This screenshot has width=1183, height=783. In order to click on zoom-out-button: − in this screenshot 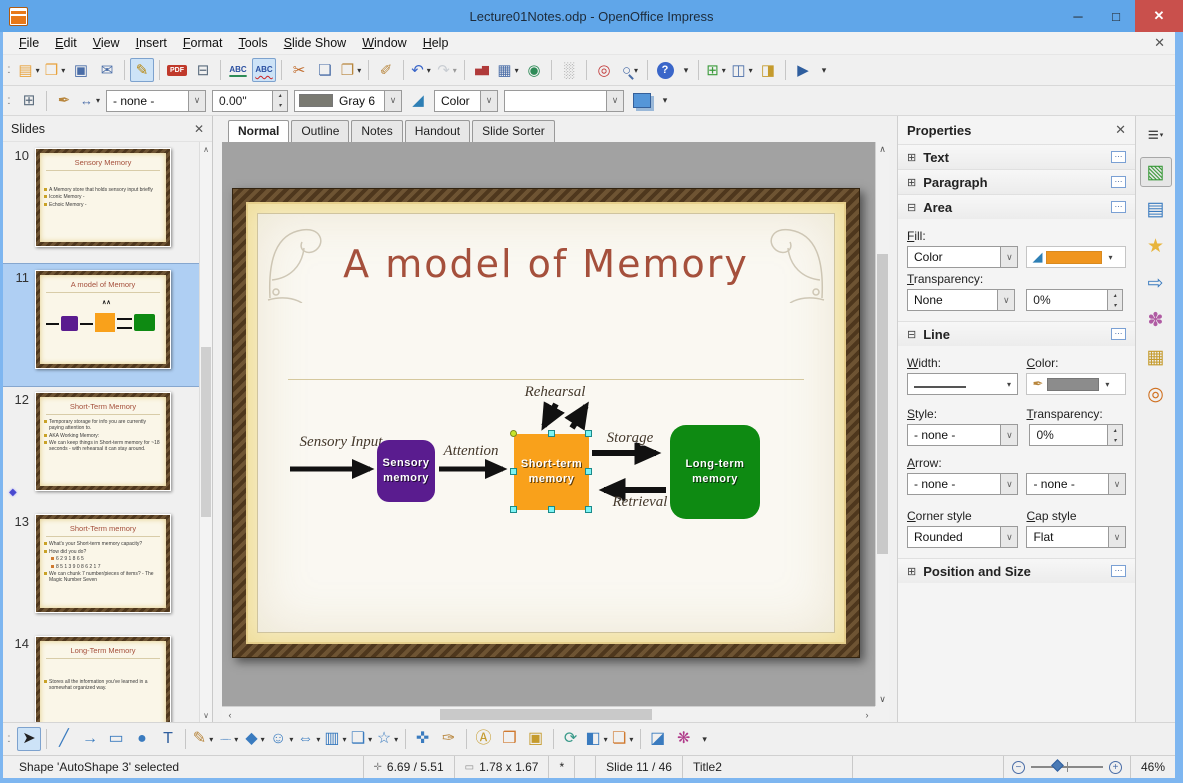, I will do `click(1018, 767)`.